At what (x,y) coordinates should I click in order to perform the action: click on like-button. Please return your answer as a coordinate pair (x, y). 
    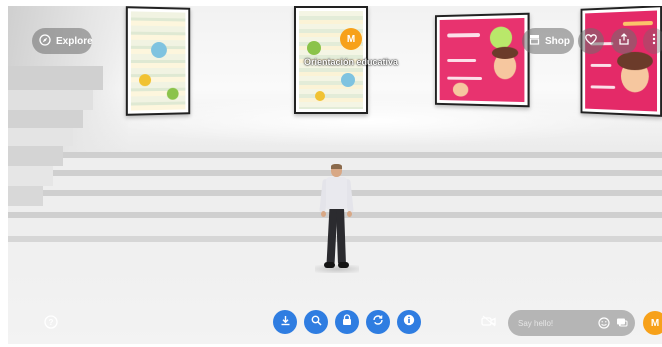
    Looking at the image, I should click on (591, 41).